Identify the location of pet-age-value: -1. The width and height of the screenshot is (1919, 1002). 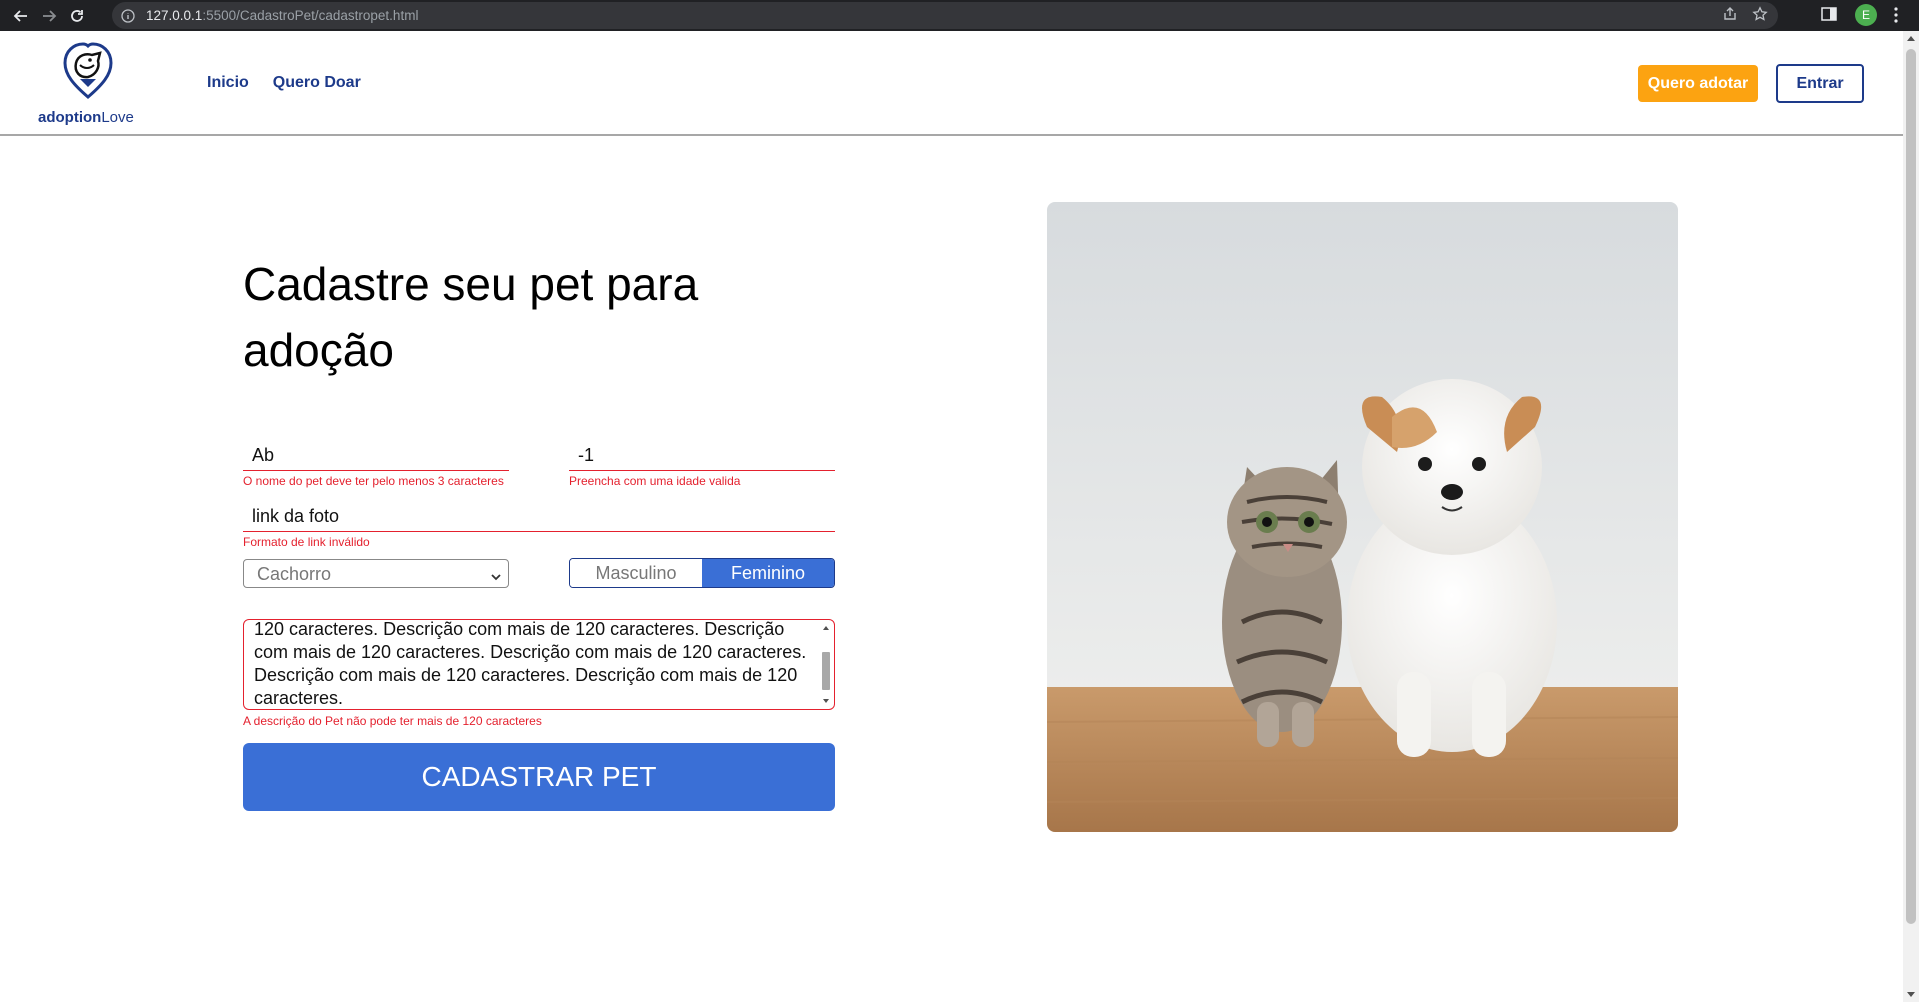
(586, 455).